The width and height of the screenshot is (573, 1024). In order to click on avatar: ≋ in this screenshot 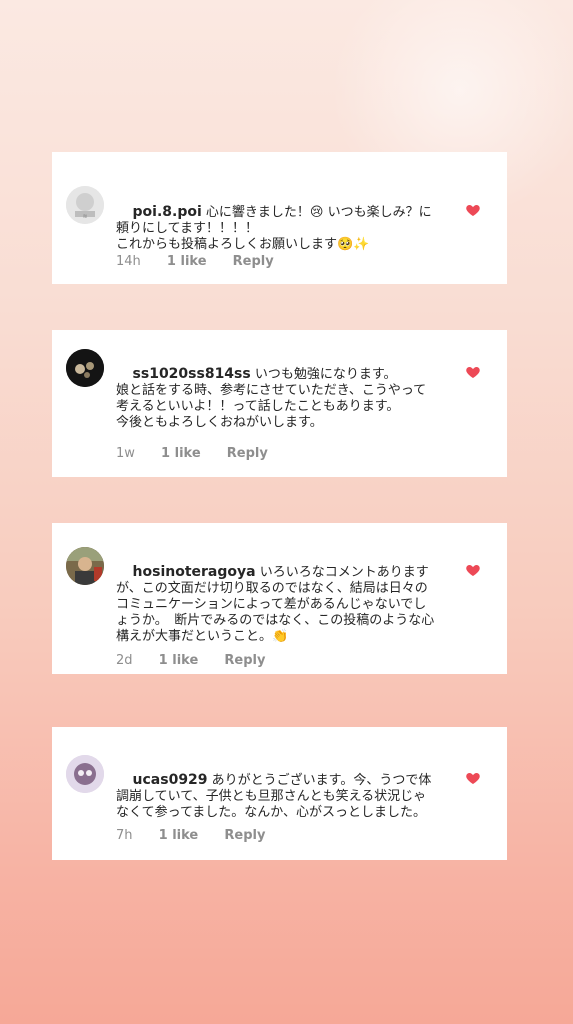, I will do `click(85, 205)`.